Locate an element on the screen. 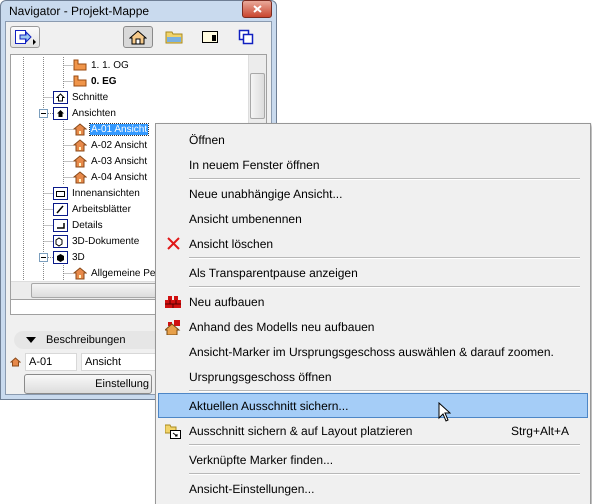  window-title: Navigator - Projekt-Mappe is located at coordinates (79, 11).